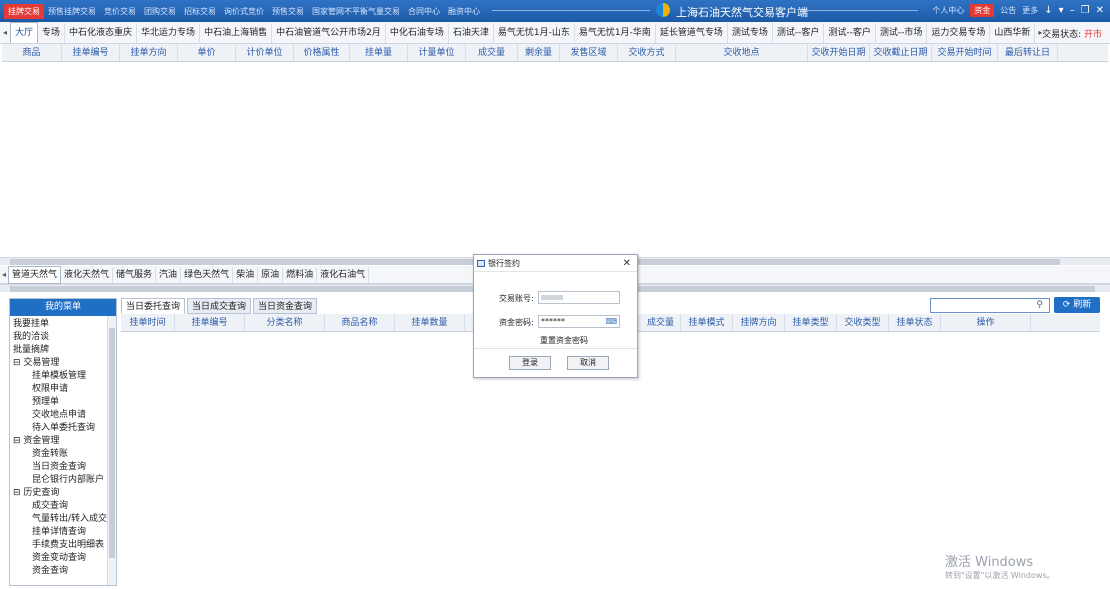  What do you see at coordinates (59, 441) in the screenshot?
I see `menu-group: ⊟ 资金管理` at bounding box center [59, 441].